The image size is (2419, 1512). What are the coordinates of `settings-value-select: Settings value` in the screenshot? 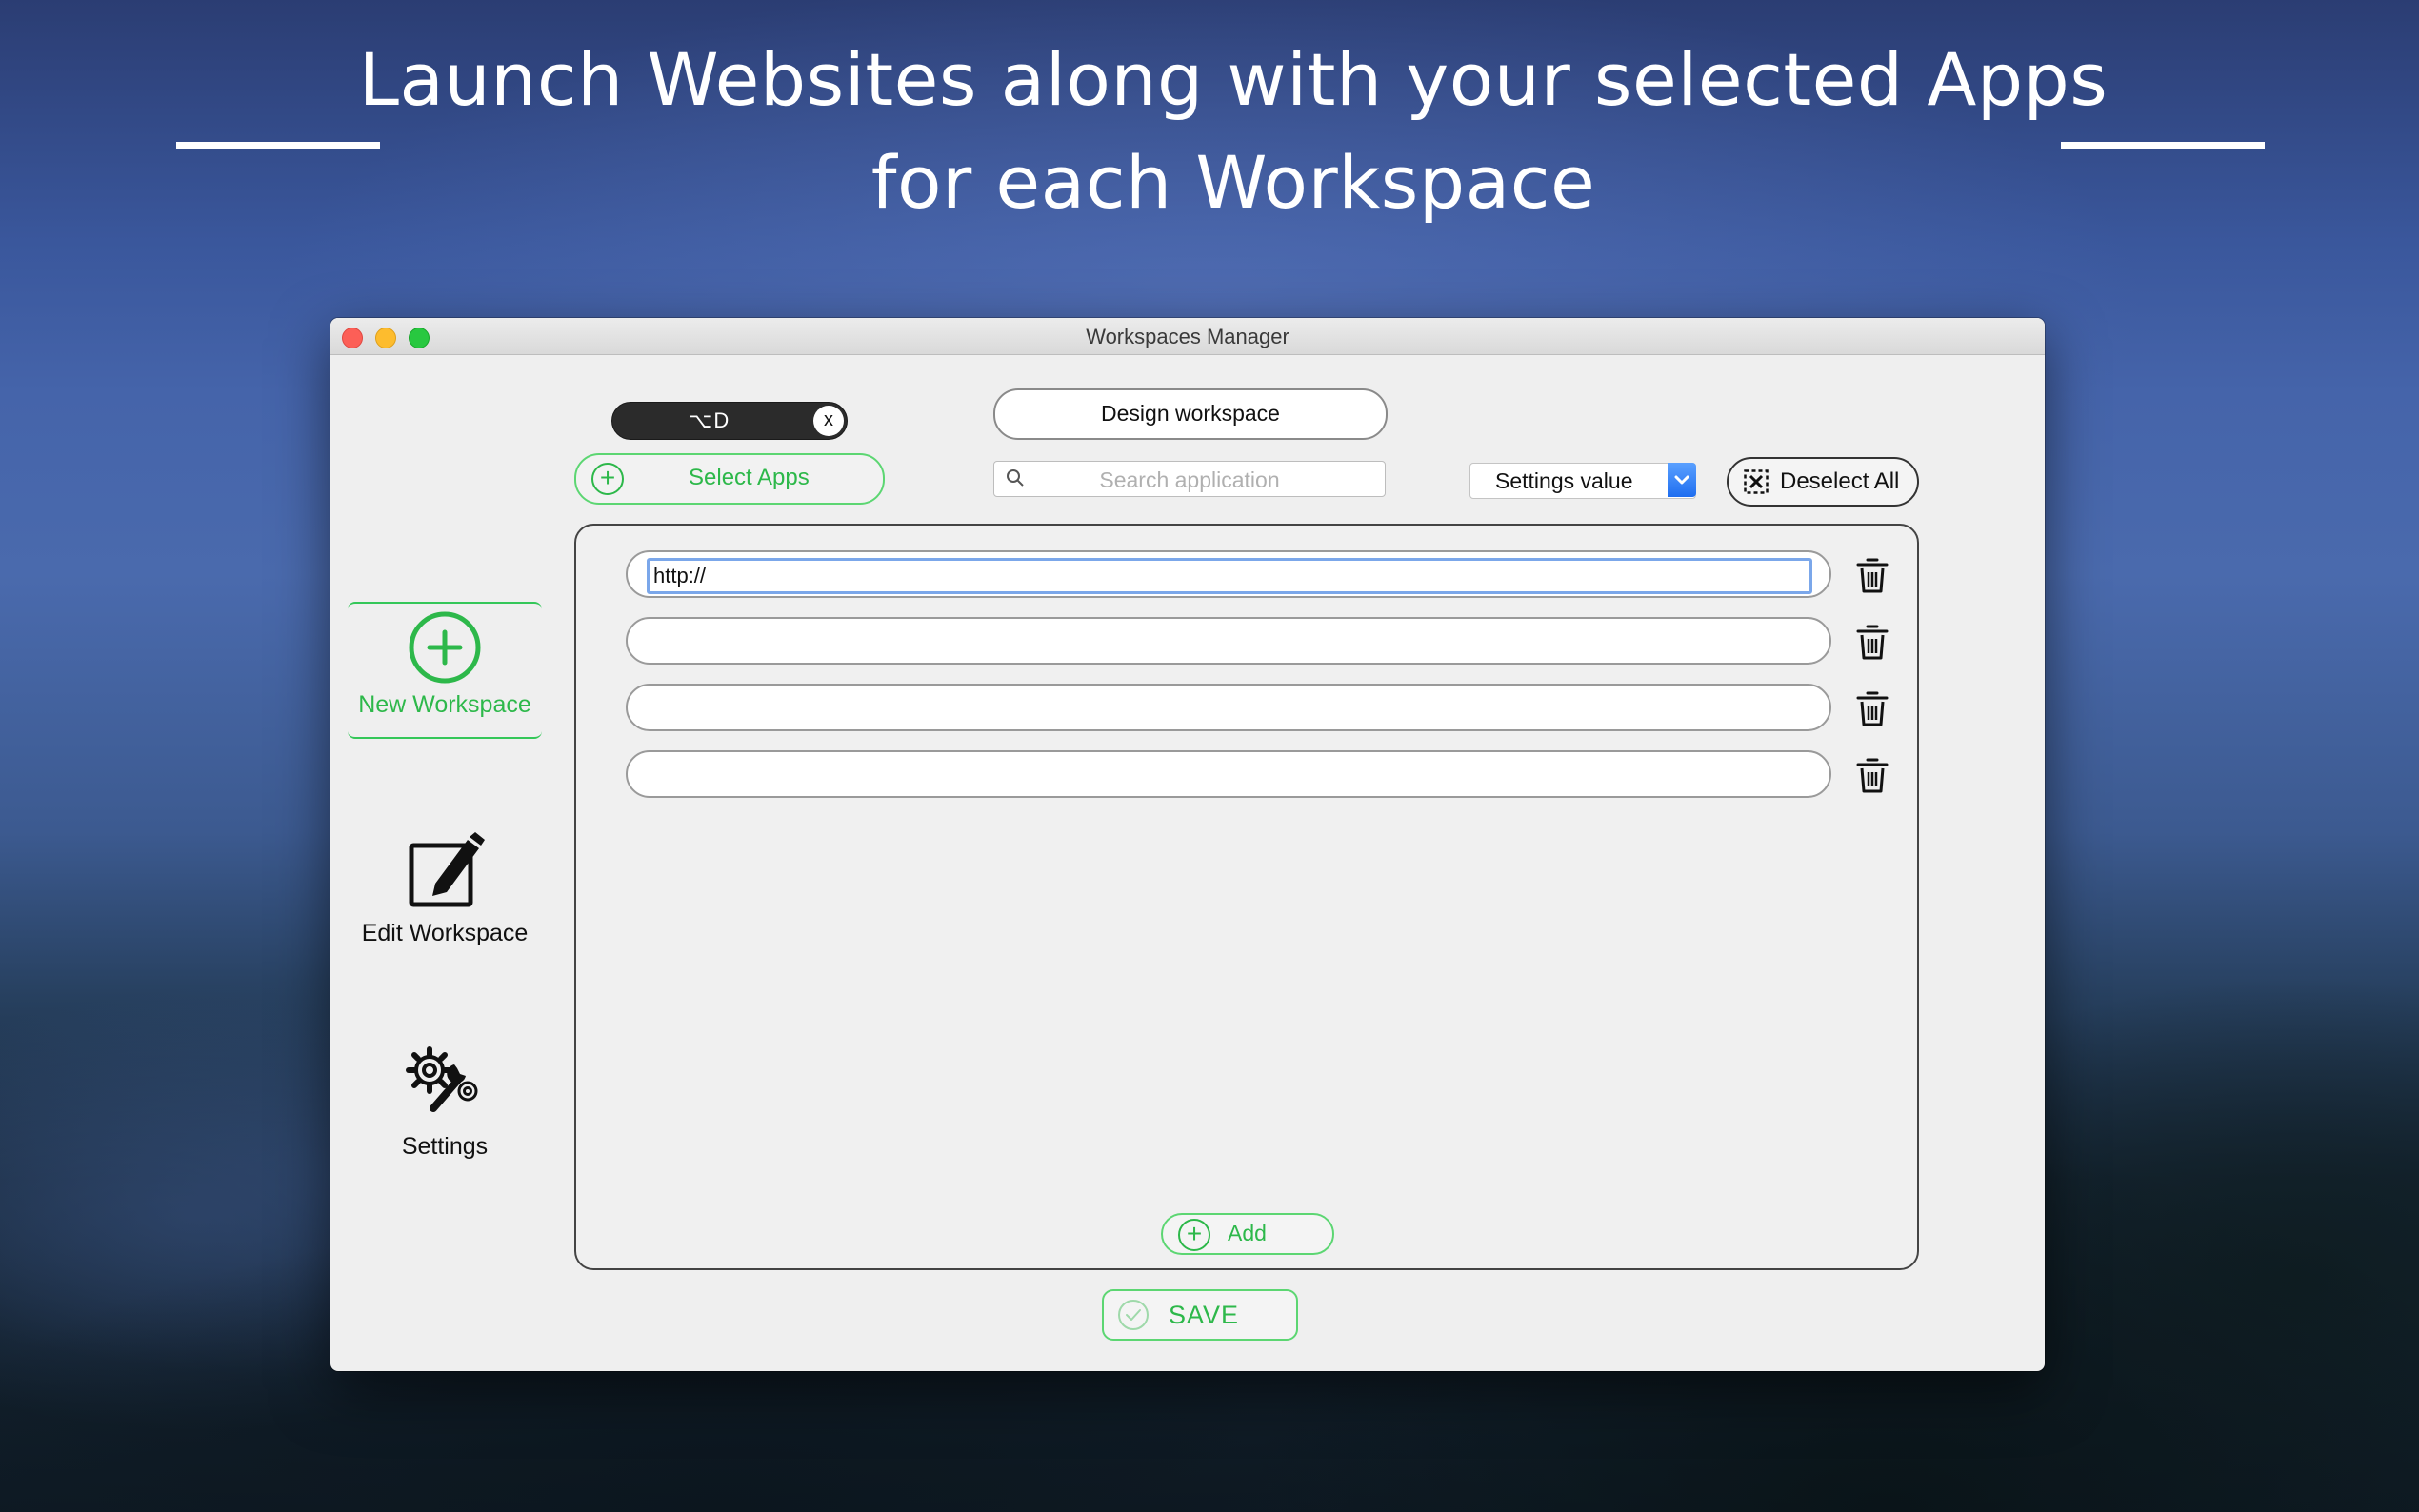 It's located at (1582, 481).